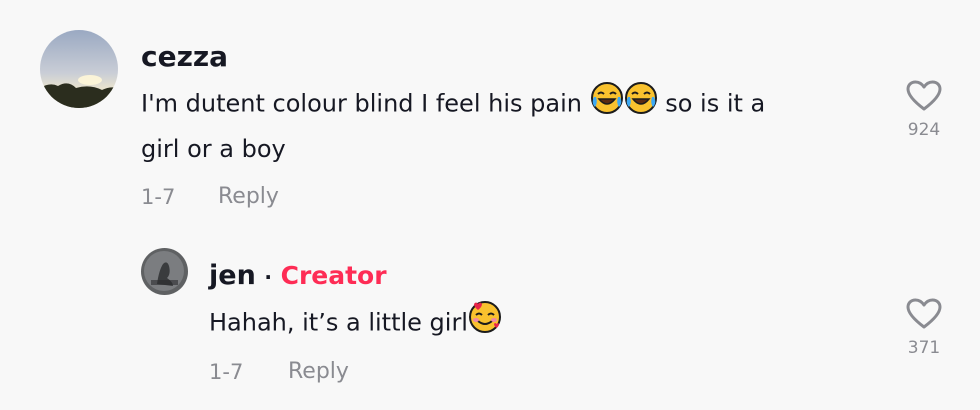 The width and height of the screenshot is (980, 410). I want to click on comment-date: 1-7, so click(158, 197).